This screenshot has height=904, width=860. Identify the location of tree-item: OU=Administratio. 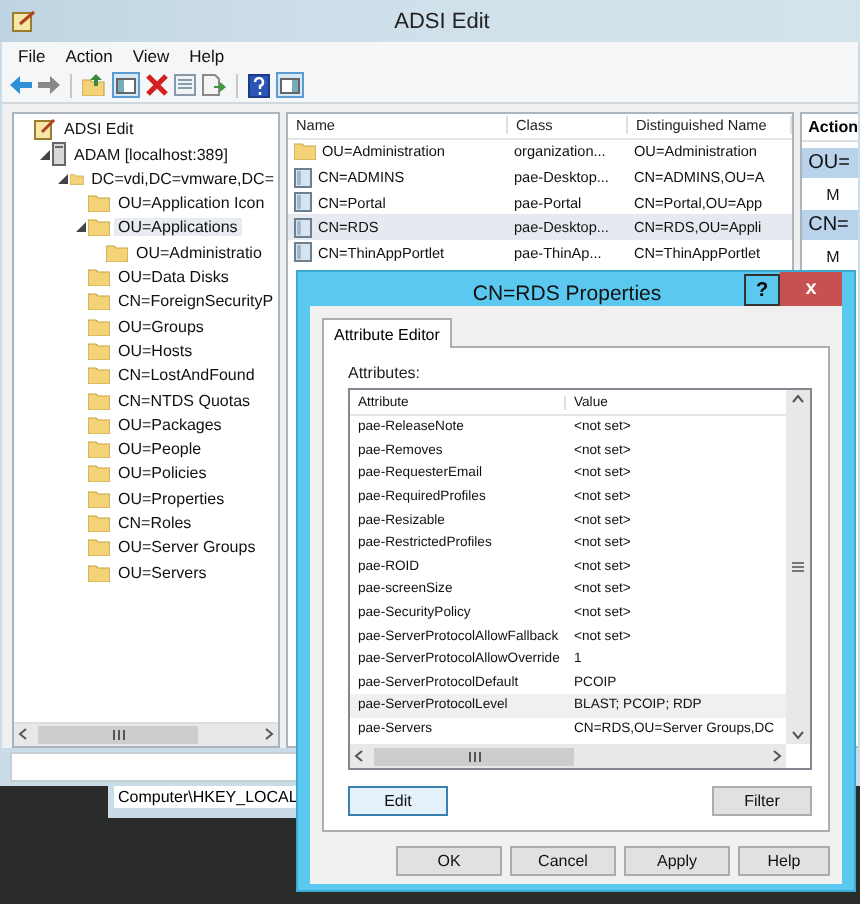
(199, 252).